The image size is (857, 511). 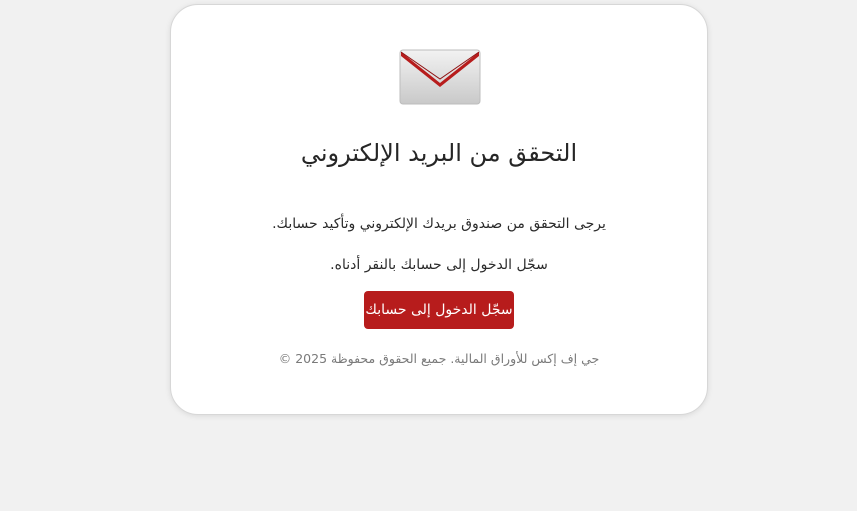 What do you see at coordinates (440, 77) in the screenshot?
I see `envelope-icon` at bounding box center [440, 77].